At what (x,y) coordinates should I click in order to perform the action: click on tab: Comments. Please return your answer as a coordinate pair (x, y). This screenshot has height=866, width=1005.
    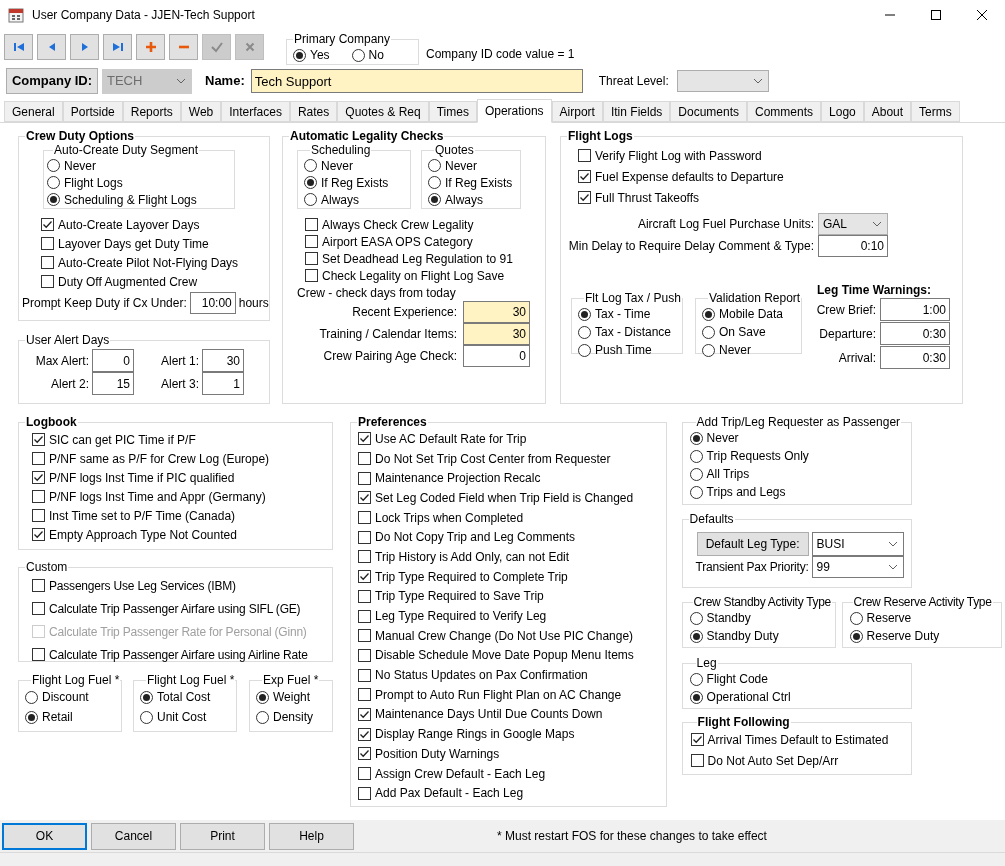
    Looking at the image, I should click on (784, 111).